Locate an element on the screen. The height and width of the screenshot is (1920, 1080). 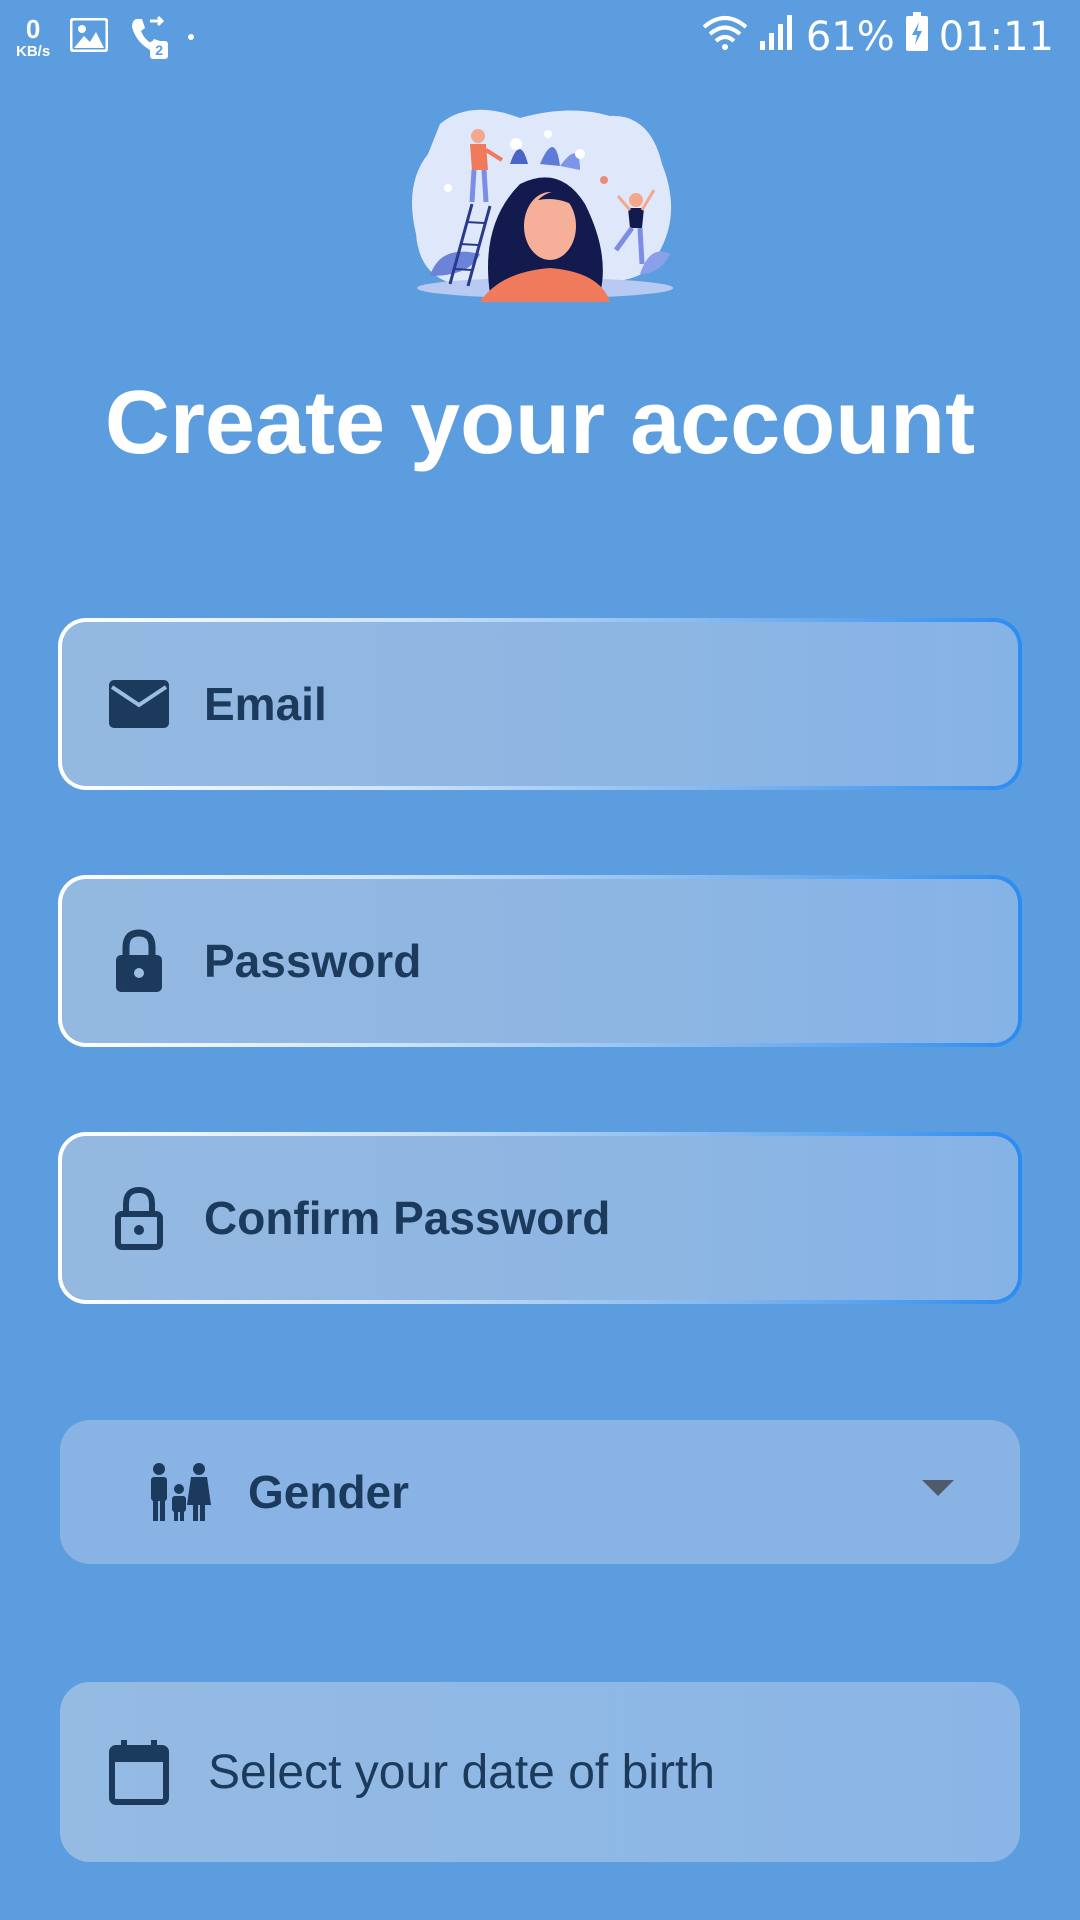
confirm-password-field-body: Confirm Password is located at coordinates (540, 1218).